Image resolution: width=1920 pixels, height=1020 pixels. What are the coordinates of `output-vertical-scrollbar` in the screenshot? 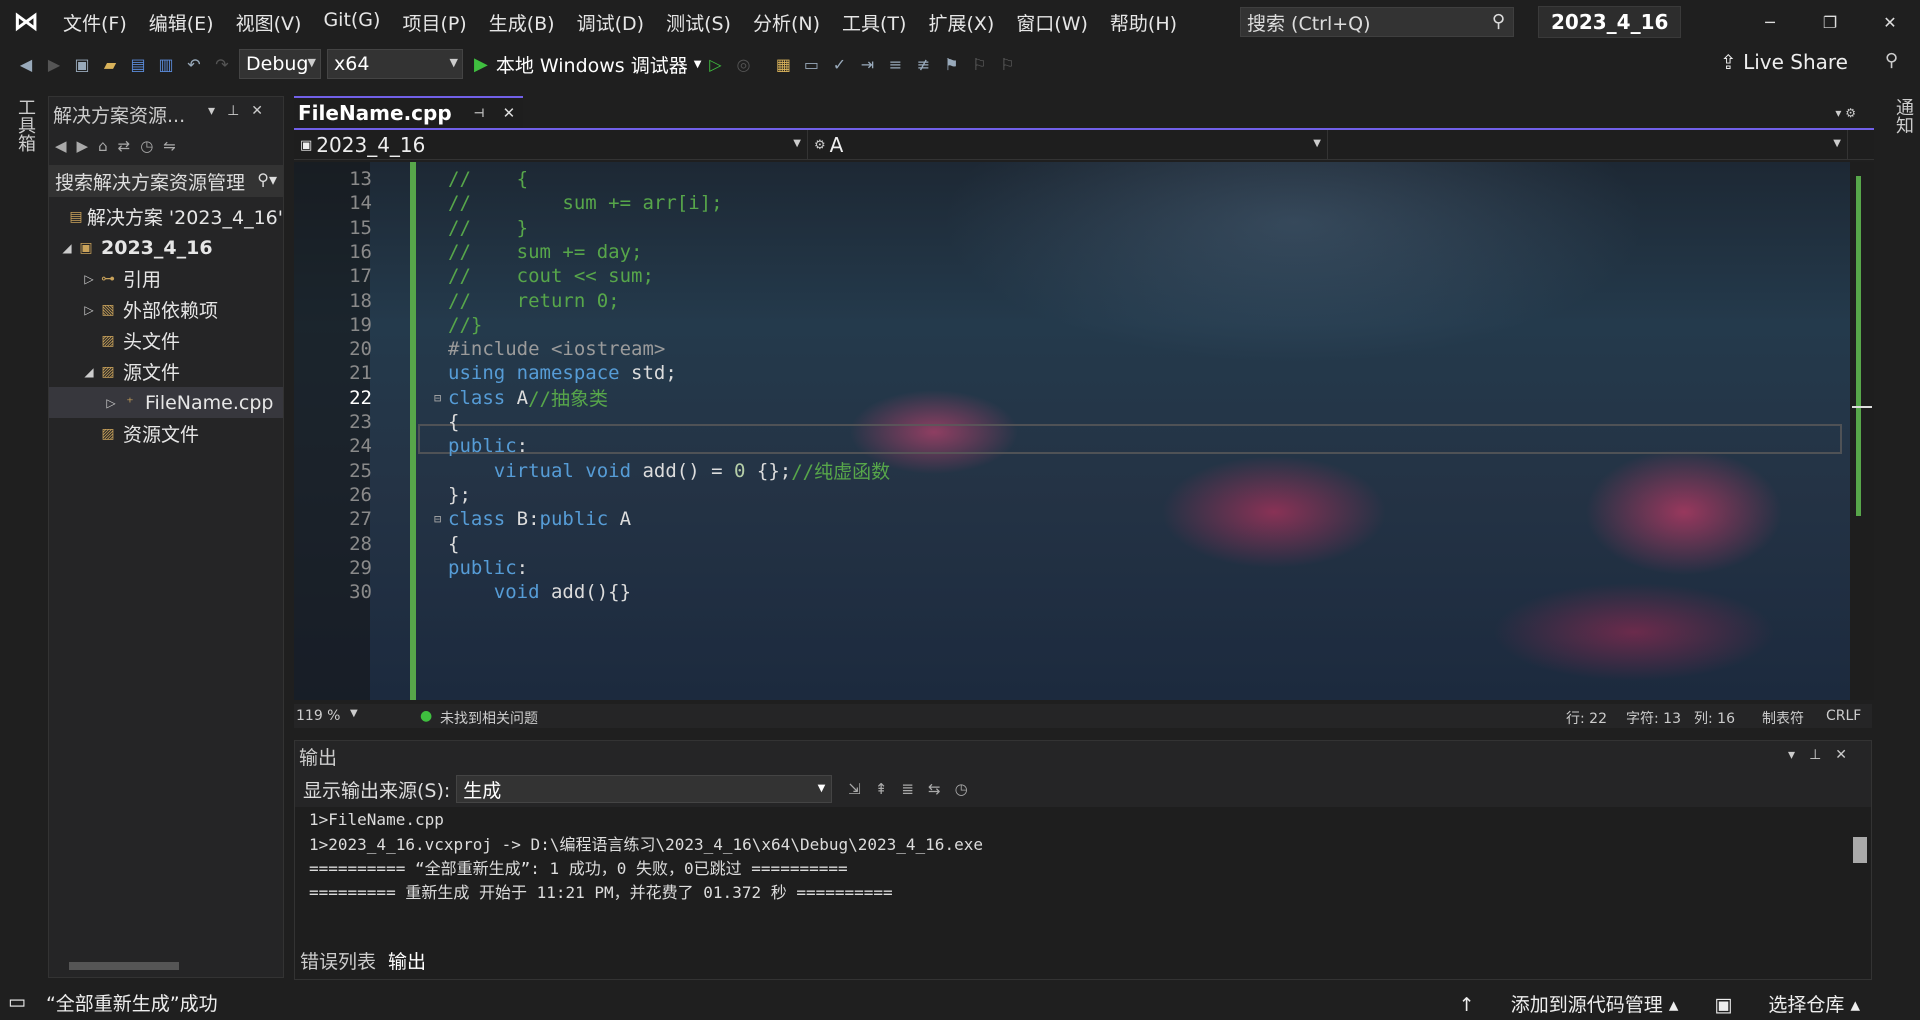 It's located at (1860, 872).